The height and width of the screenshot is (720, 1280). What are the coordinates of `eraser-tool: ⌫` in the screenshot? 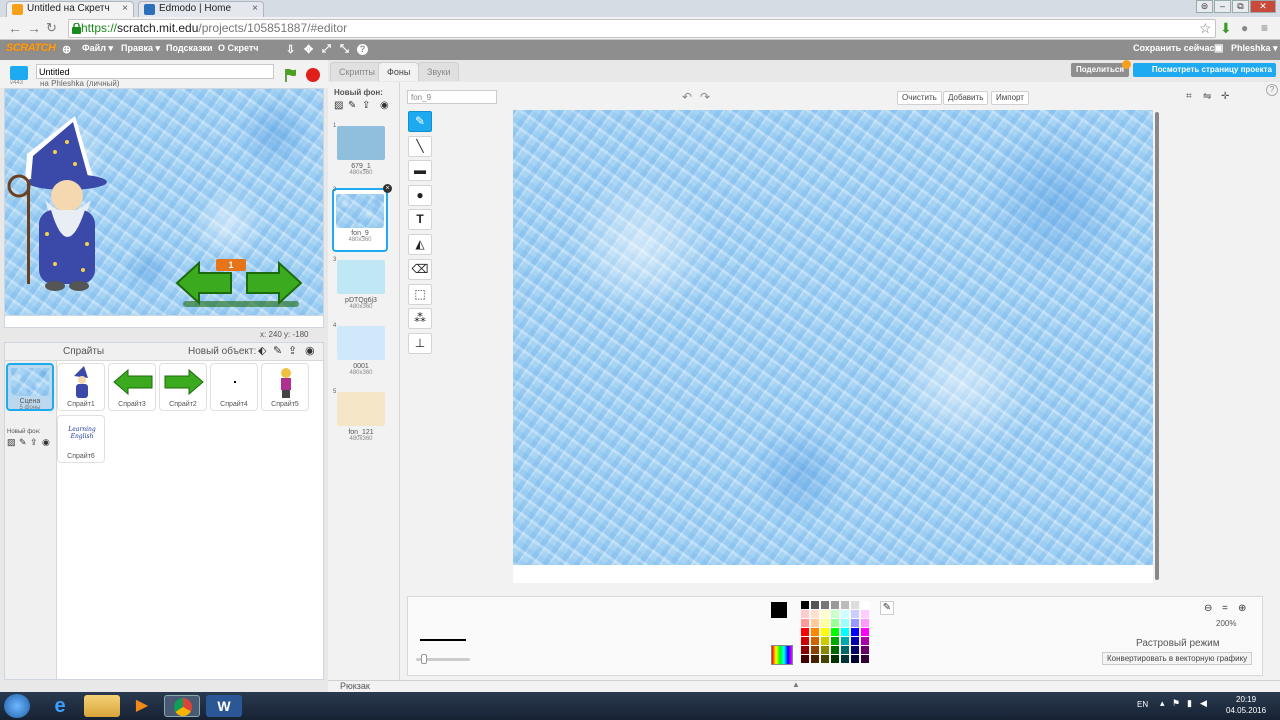 It's located at (420, 269).